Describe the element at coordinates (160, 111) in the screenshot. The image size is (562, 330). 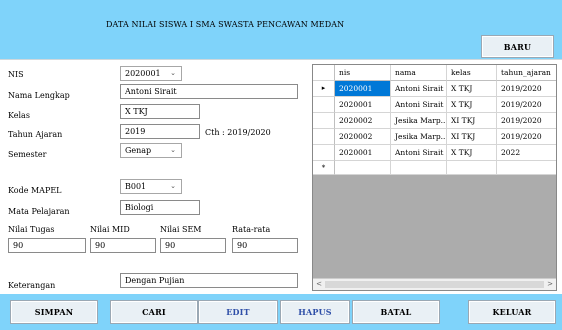
I see `kelas-input: X TKJ` at that location.